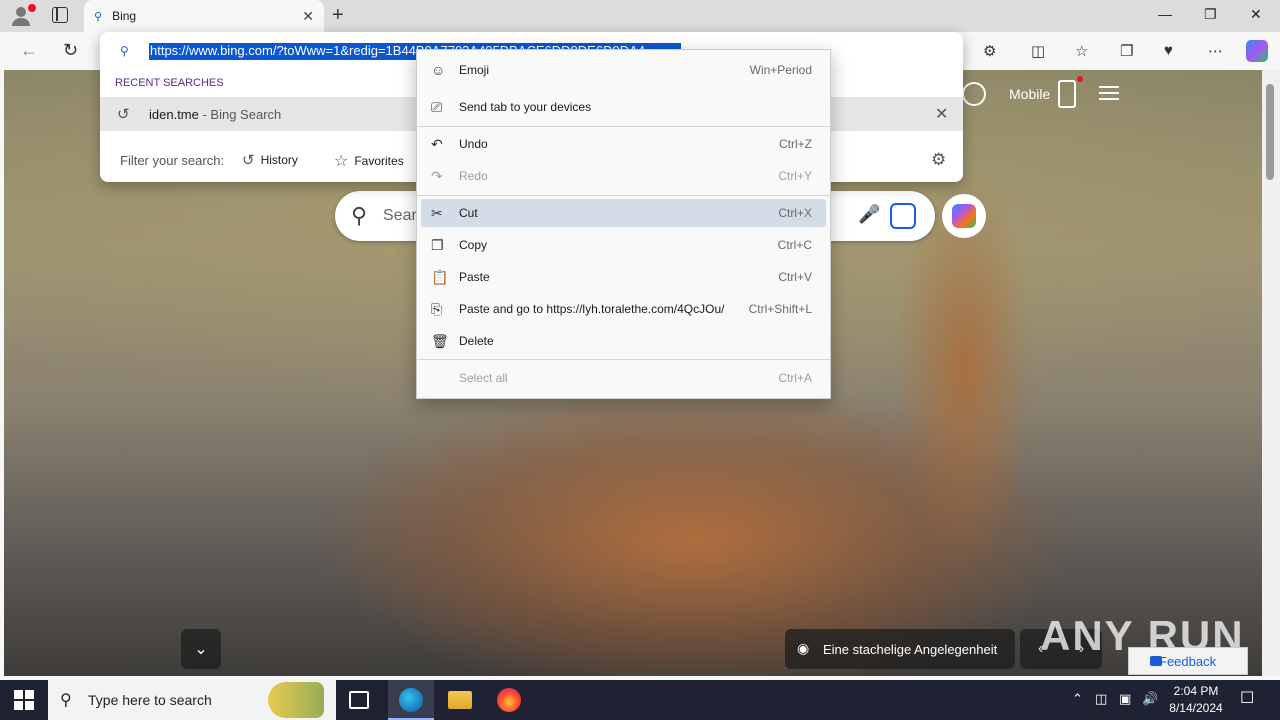 The width and height of the screenshot is (1280, 720). Describe the element at coordinates (1156, 661) in the screenshot. I see `feedback-icon` at that location.